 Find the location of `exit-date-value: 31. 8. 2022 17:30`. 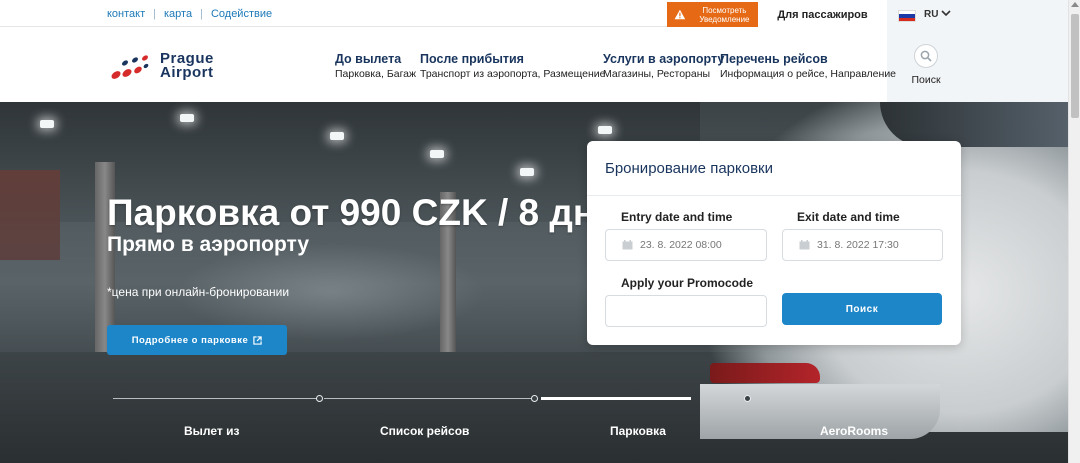

exit-date-value: 31. 8. 2022 17:30 is located at coordinates (858, 245).